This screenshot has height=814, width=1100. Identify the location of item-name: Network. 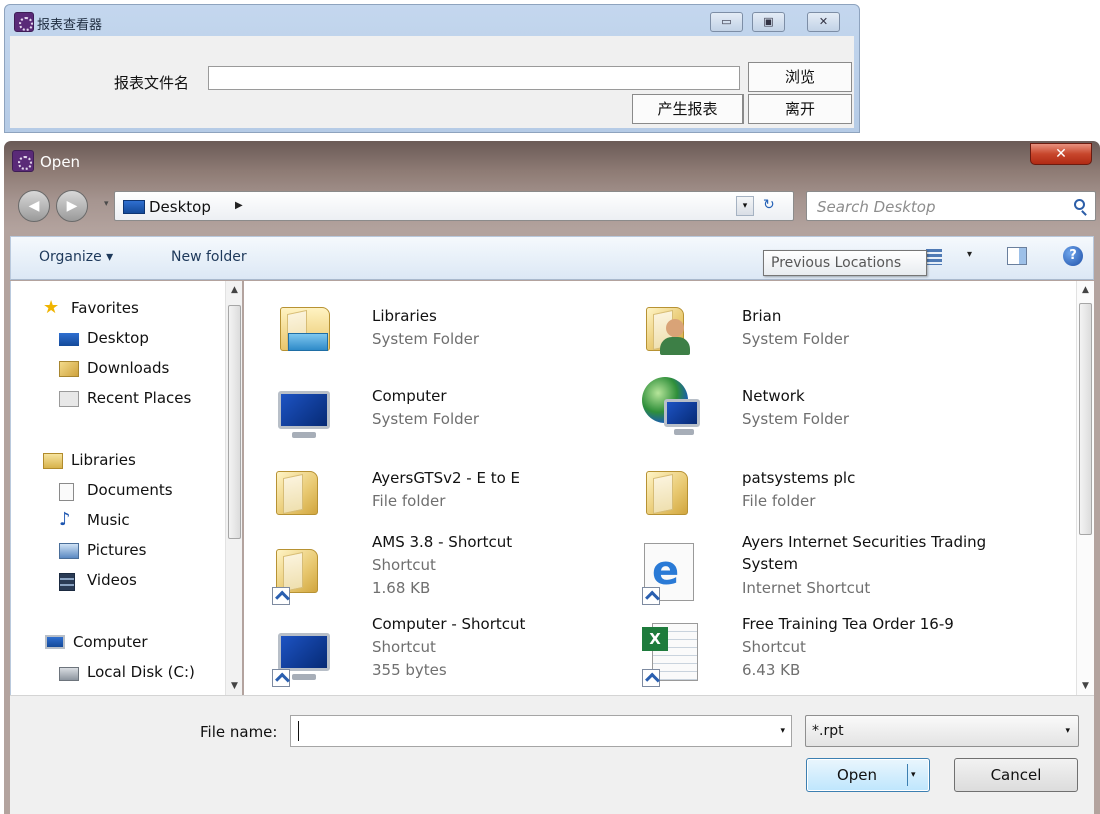
(773, 396).